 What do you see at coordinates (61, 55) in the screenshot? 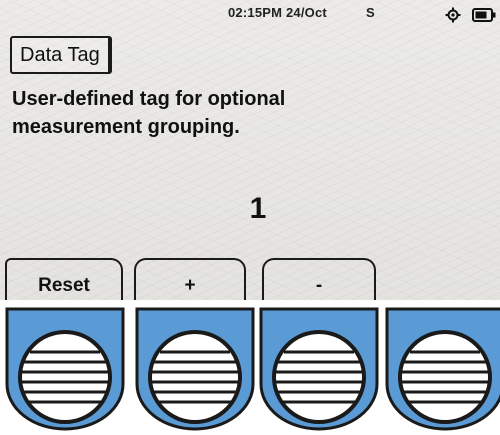
I see `page-title: Data Tag` at bounding box center [61, 55].